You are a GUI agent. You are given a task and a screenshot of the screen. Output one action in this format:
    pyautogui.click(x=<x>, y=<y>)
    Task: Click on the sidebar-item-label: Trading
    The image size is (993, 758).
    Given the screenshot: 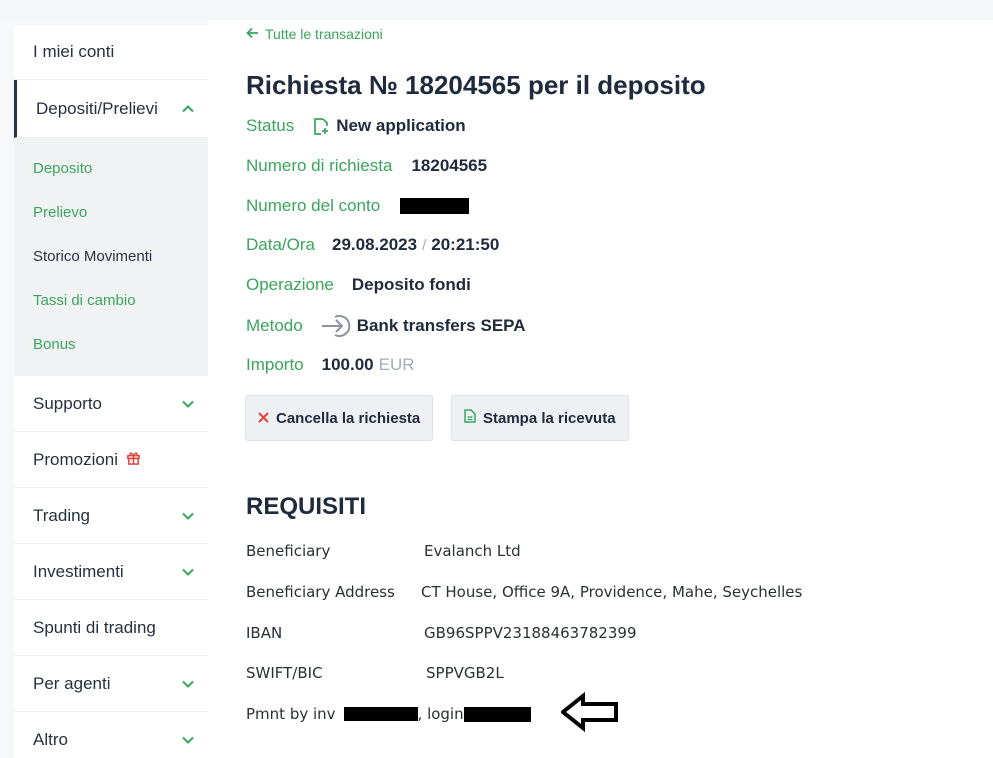 What is the action you would take?
    pyautogui.click(x=62, y=515)
    